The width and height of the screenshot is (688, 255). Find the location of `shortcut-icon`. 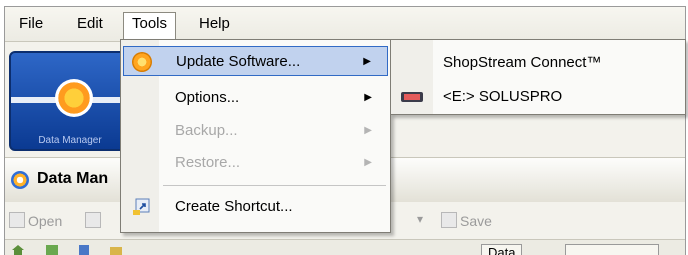

shortcut-icon is located at coordinates (141, 206).